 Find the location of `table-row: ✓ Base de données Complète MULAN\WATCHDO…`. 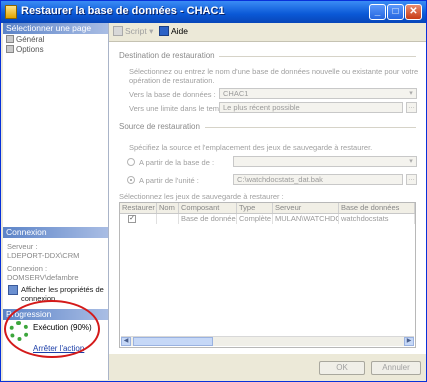

table-row: ✓ Base de données Complète MULAN\WATCHDO… is located at coordinates (267, 219).